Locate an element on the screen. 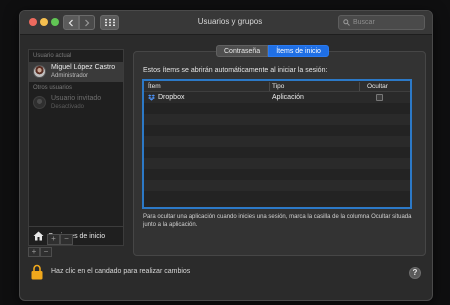 The width and height of the screenshot is (450, 305). lock-icon is located at coordinates (37, 272).